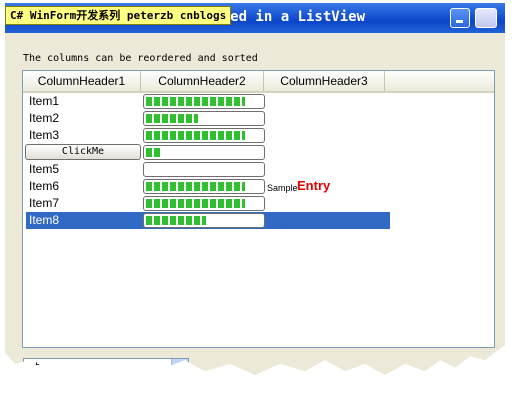 The width and height of the screenshot is (525, 401). I want to click on column-header-2: ColumnHeader2, so click(202, 81).